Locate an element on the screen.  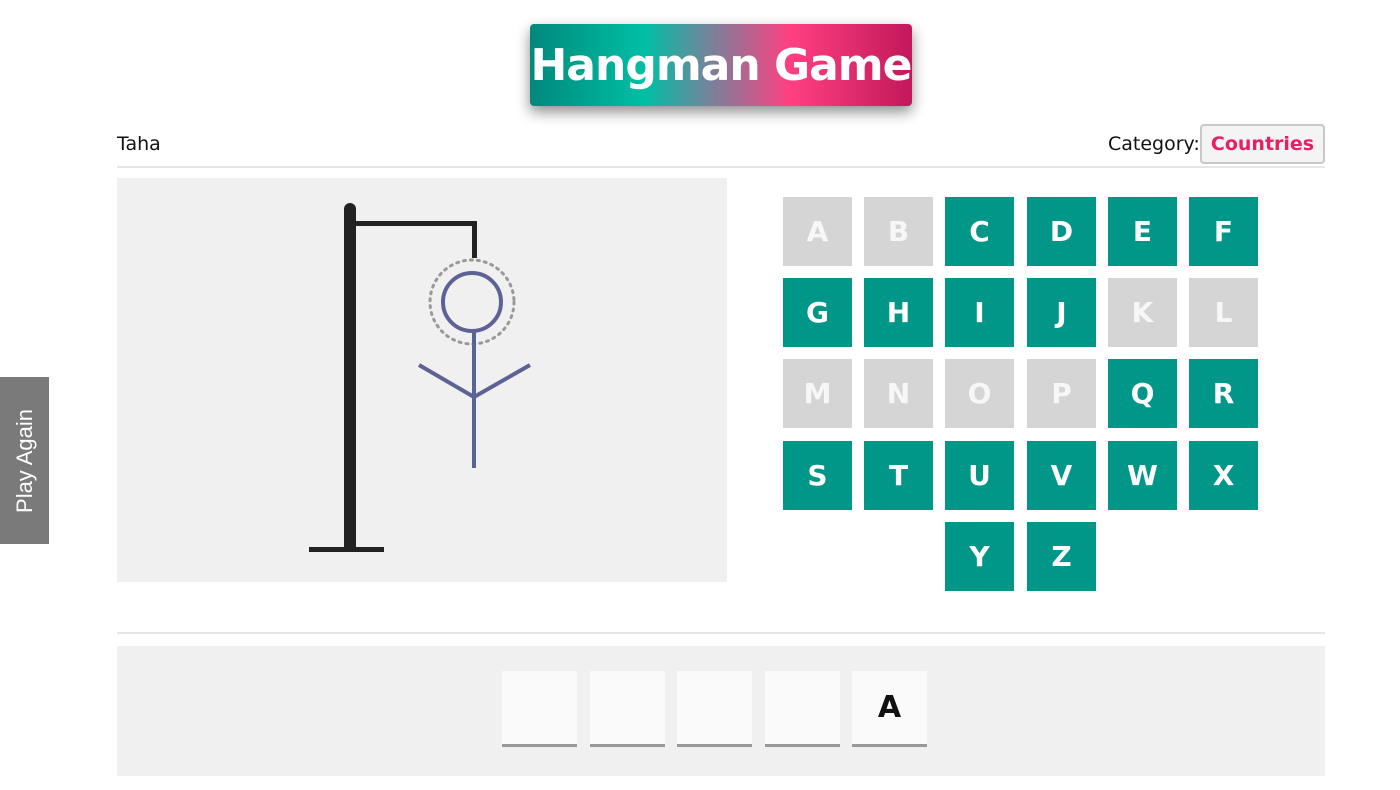
title-banner: Hangman Game is located at coordinates (721, 65).